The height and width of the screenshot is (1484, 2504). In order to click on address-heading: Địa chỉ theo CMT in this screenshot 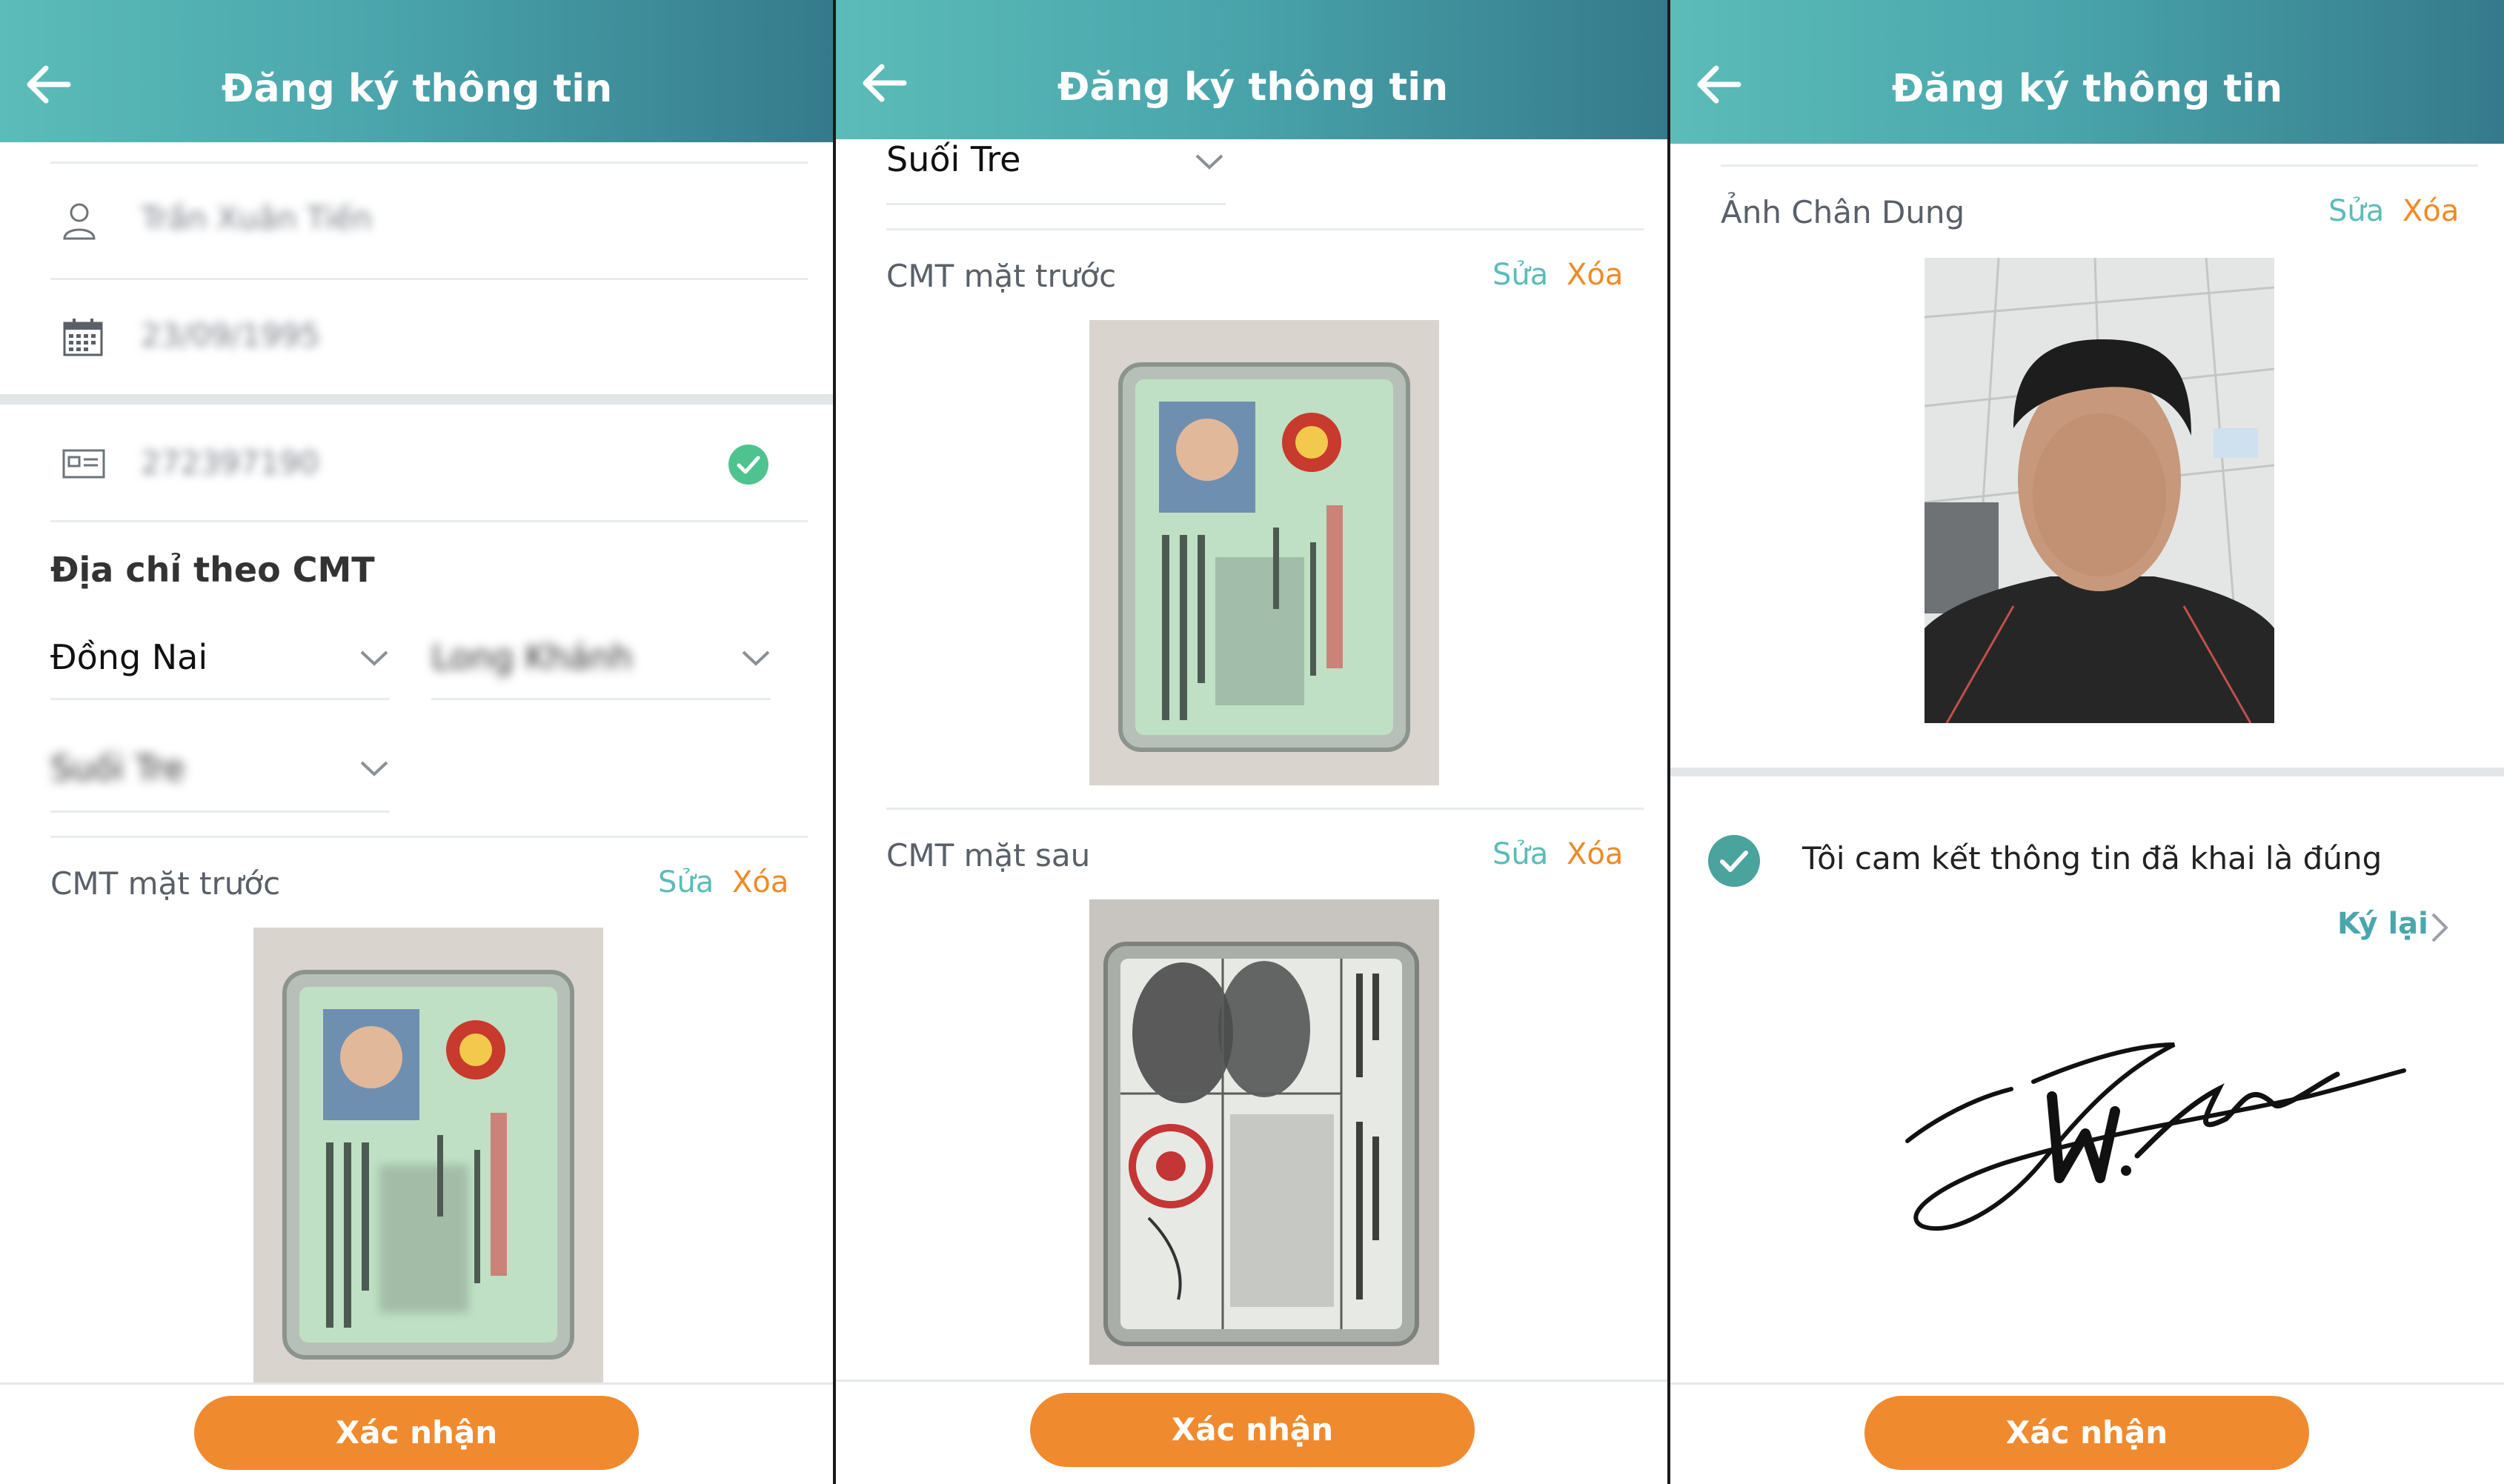, I will do `click(212, 570)`.